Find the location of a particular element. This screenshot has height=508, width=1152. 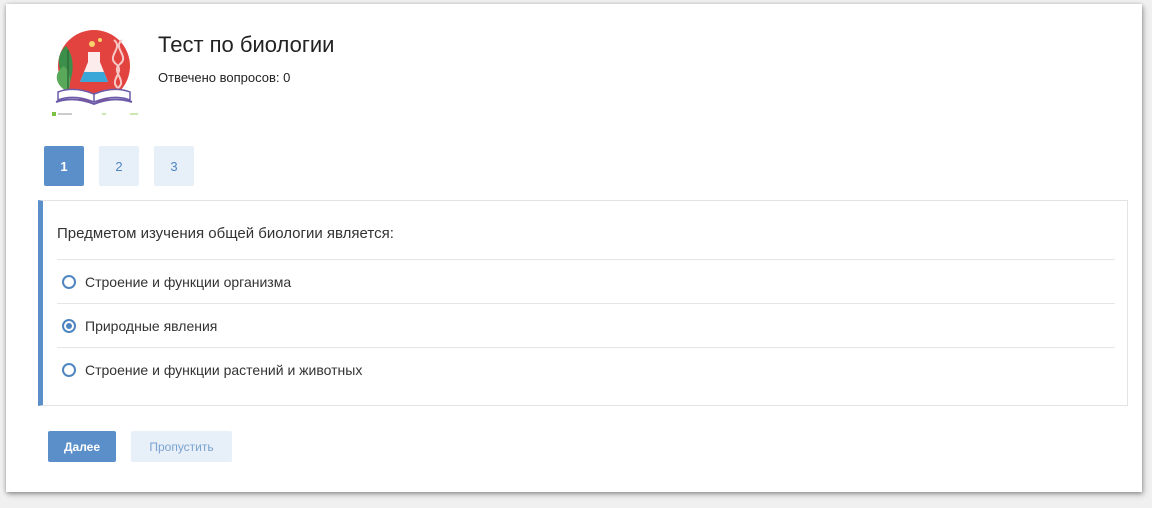

next-button: Далее is located at coordinates (82, 446).